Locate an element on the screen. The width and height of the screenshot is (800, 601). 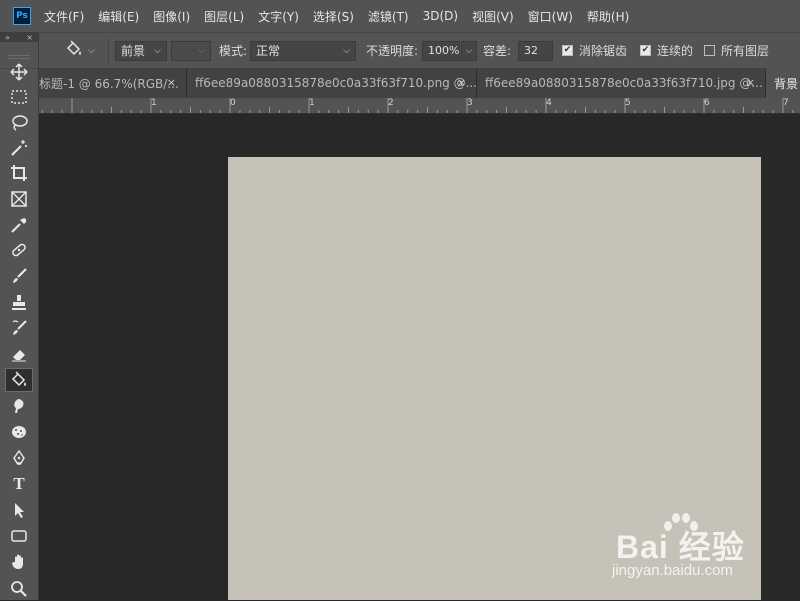
type-tool-icon: T is located at coordinates (19, 484).